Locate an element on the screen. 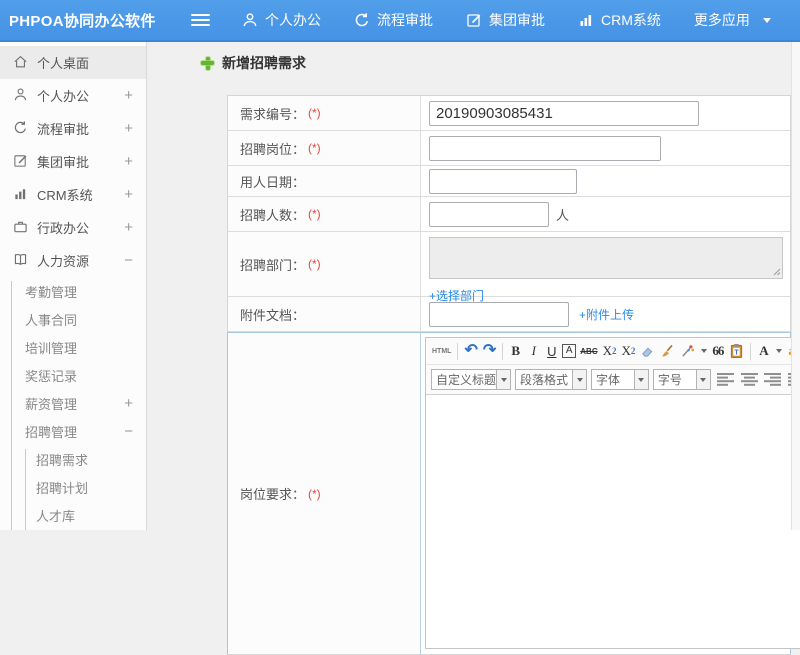  page-title: 新增招聘需求 is located at coordinates (253, 63).